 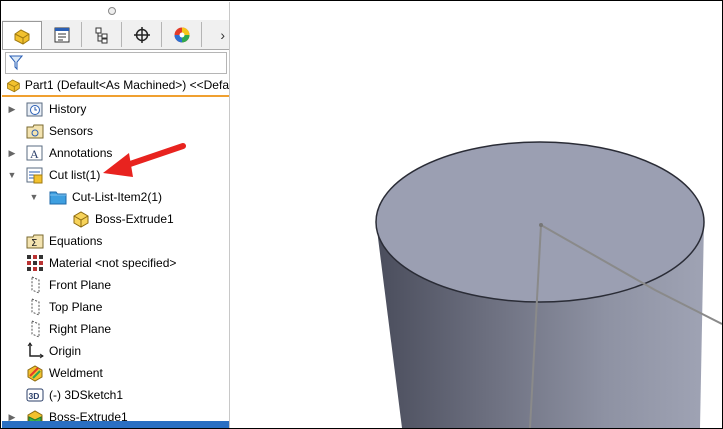 What do you see at coordinates (81, 219) in the screenshot?
I see `solid-body-icon` at bounding box center [81, 219].